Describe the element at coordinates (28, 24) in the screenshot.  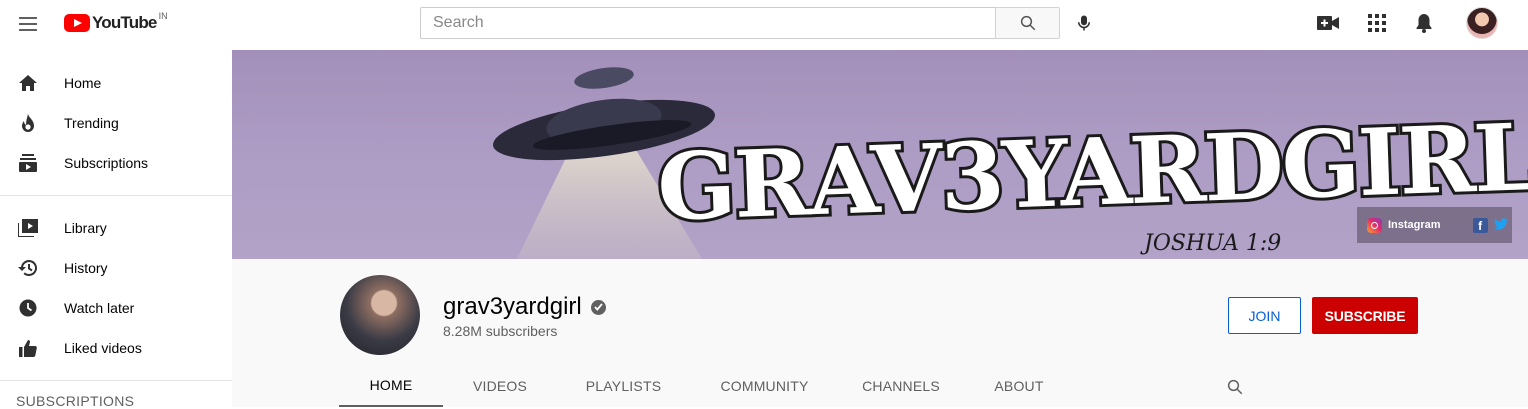
I see `hamburger-menu-icon` at that location.